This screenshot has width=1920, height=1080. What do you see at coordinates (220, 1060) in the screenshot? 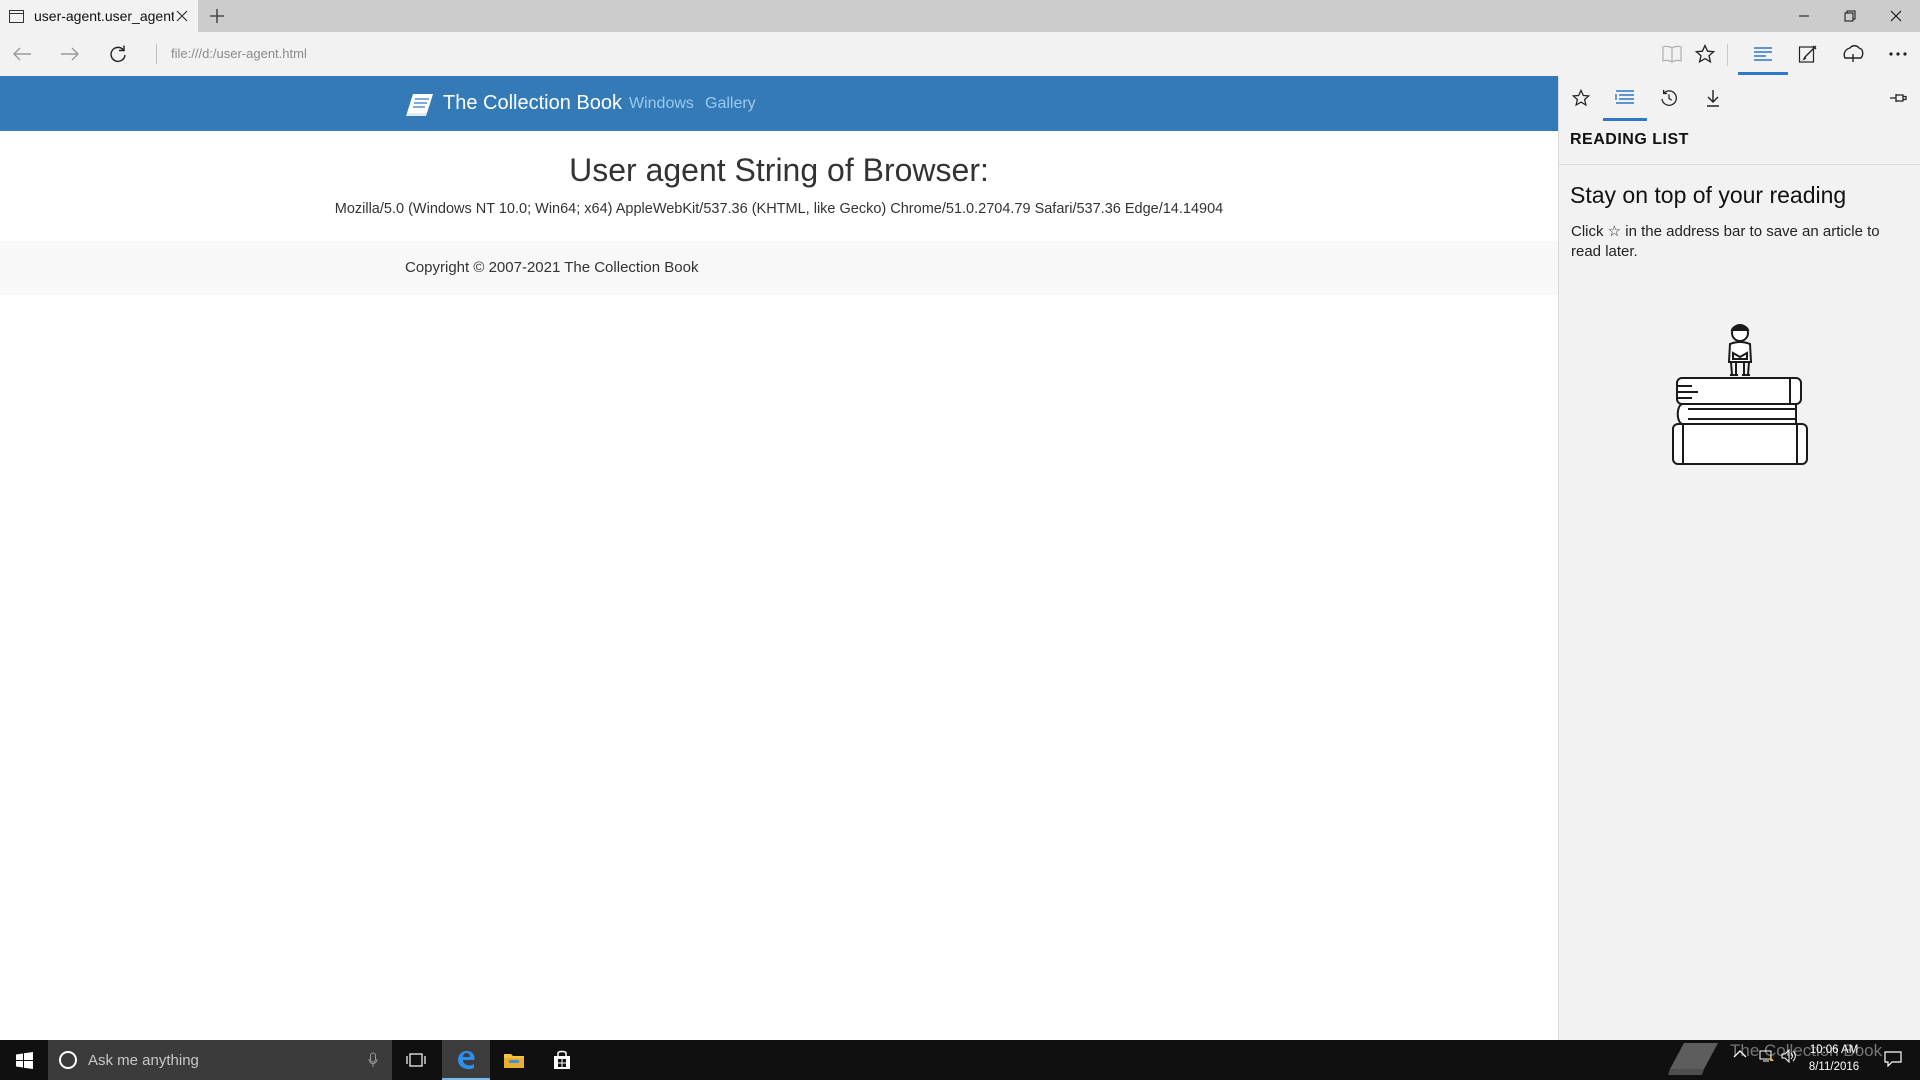
I see `taskbar-search: Ask me anything` at bounding box center [220, 1060].